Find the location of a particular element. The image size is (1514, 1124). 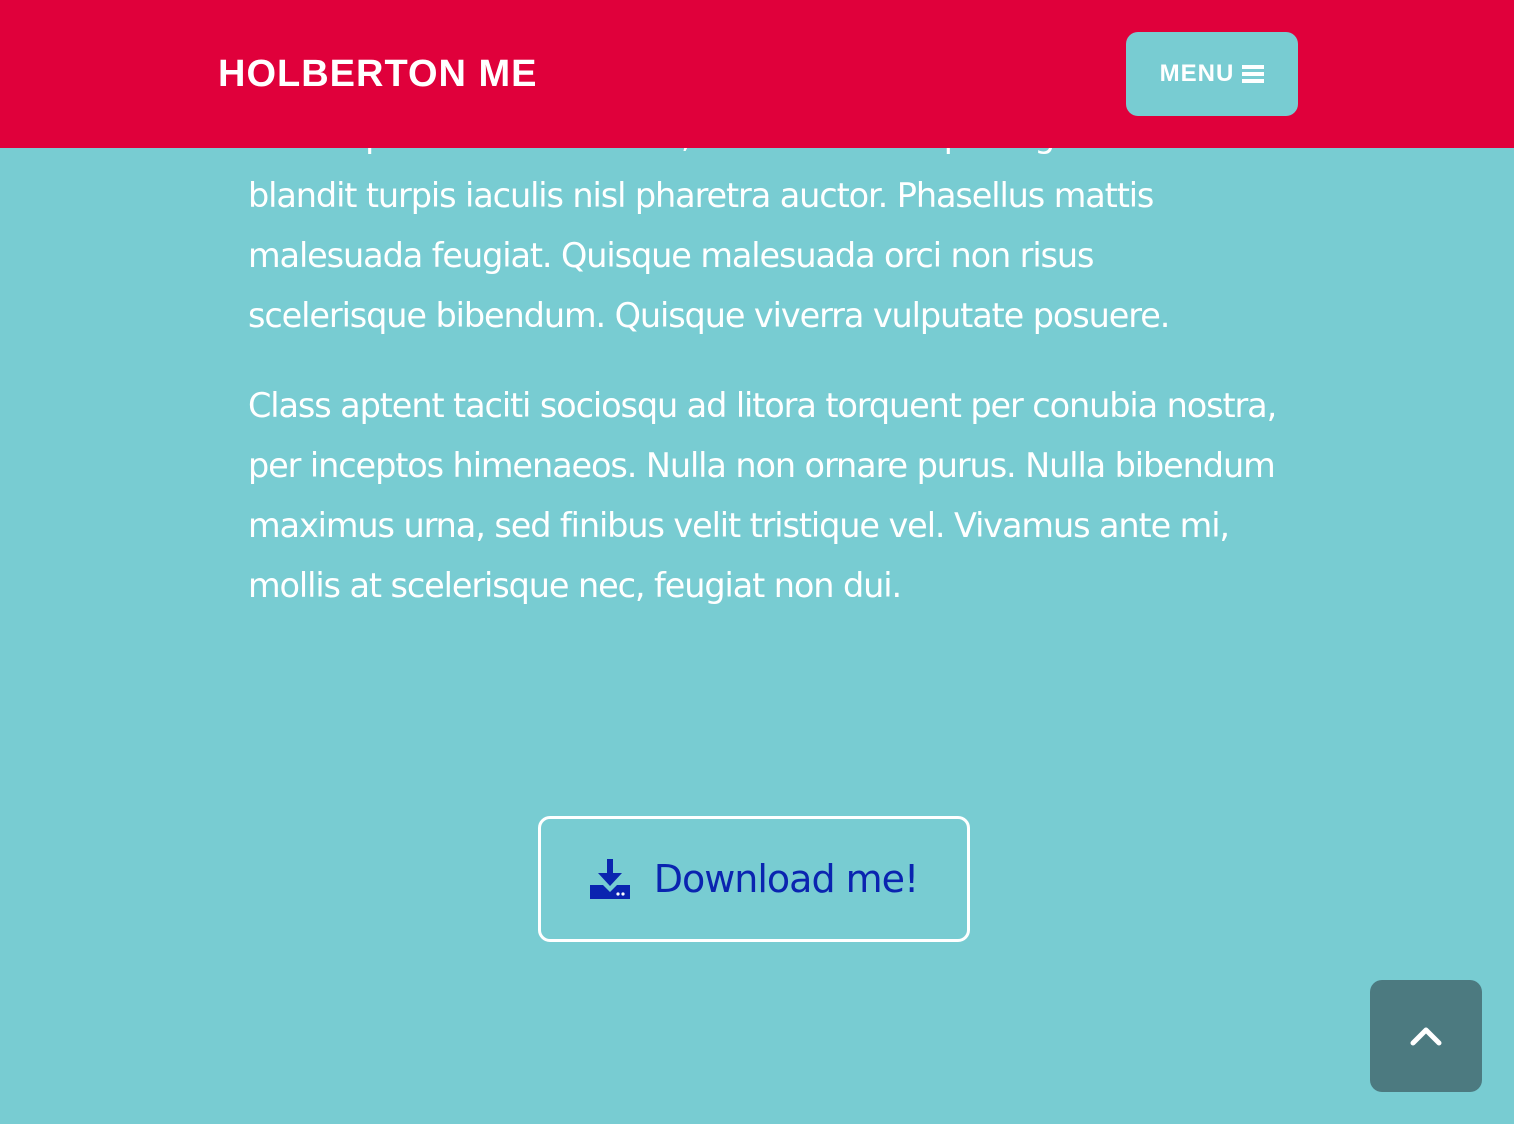

navbar: HOLBERTON ME MENU is located at coordinates (757, 74).